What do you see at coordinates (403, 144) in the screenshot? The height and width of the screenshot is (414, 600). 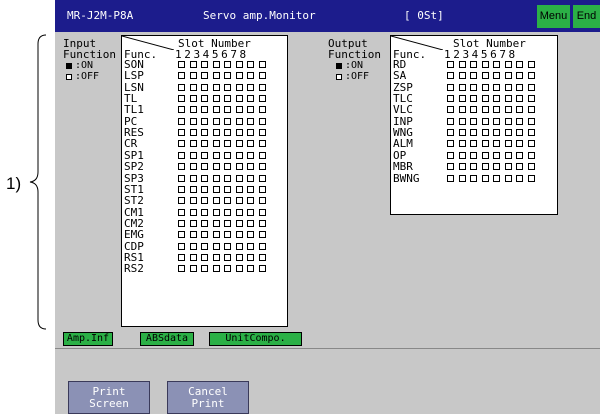 I see `function-name: ALM` at bounding box center [403, 144].